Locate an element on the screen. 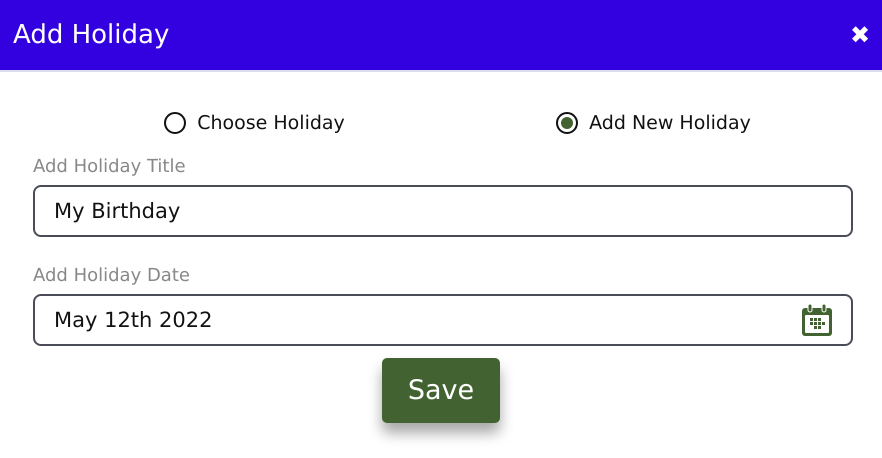 The image size is (882, 458). field-label: Add Holiday Title is located at coordinates (110, 166).